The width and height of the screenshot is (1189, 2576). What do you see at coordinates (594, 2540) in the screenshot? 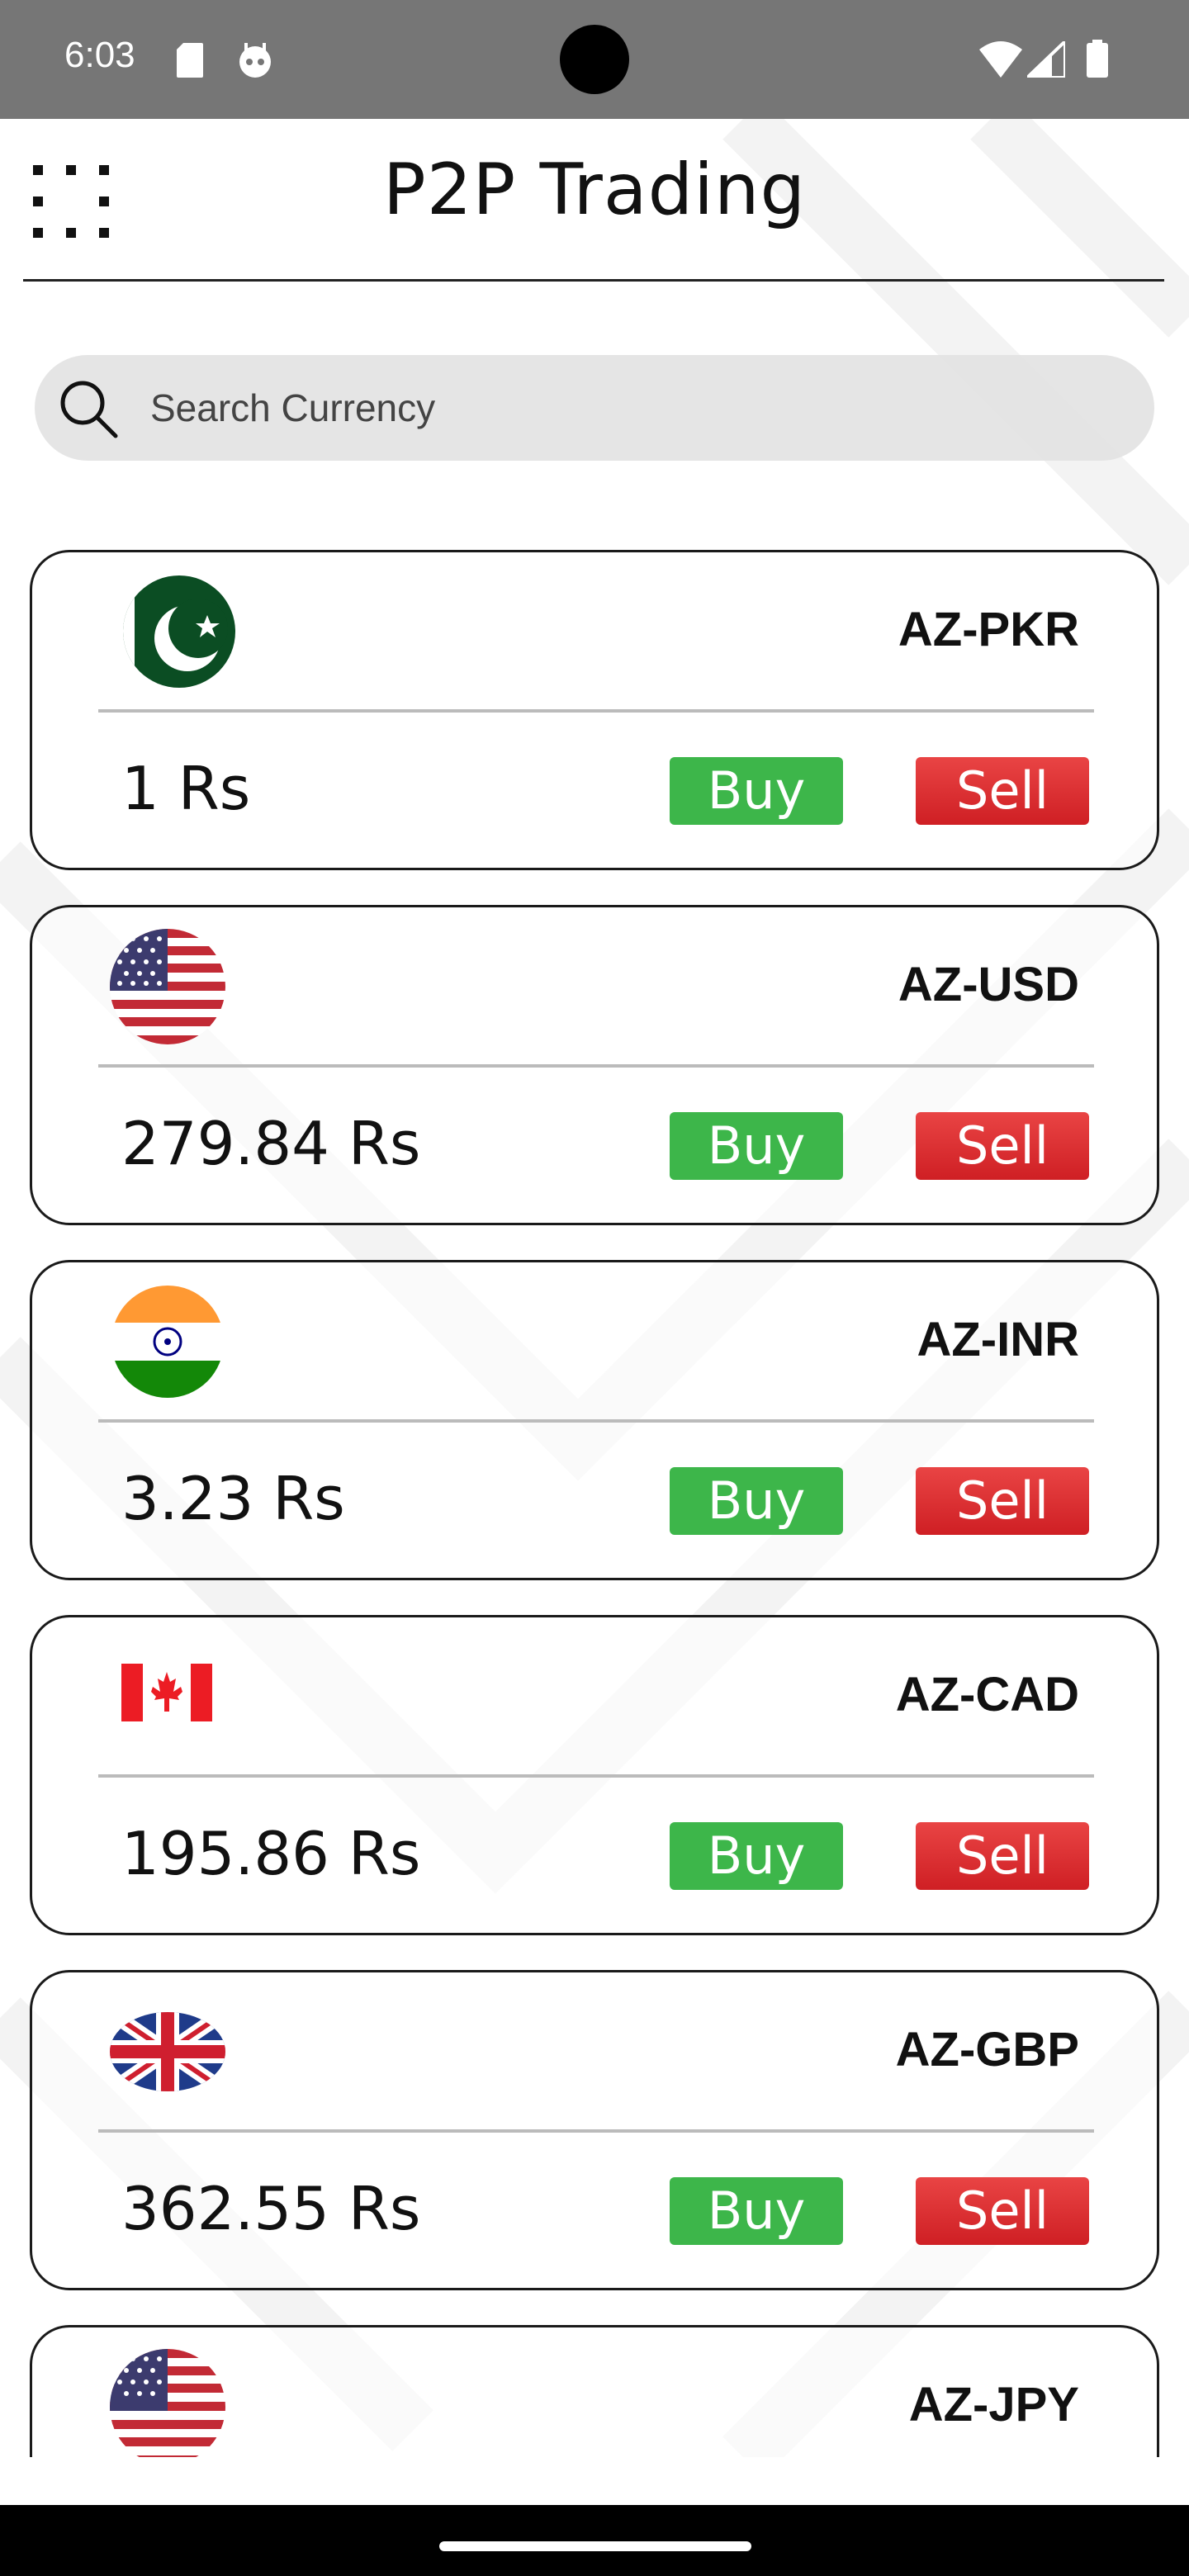
I see `navigation-bar` at bounding box center [594, 2540].